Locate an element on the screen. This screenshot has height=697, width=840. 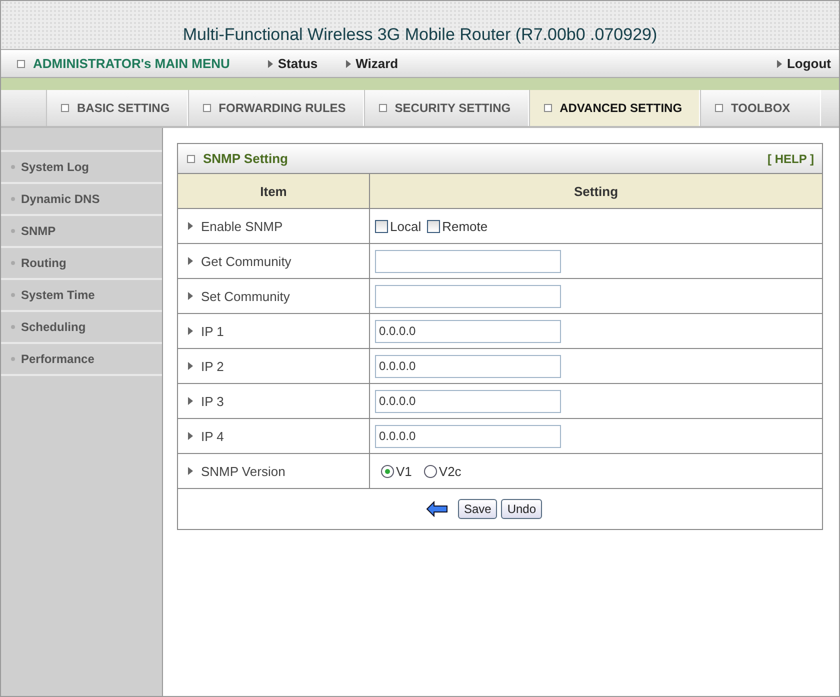
radio-label: V1 is located at coordinates (404, 471).